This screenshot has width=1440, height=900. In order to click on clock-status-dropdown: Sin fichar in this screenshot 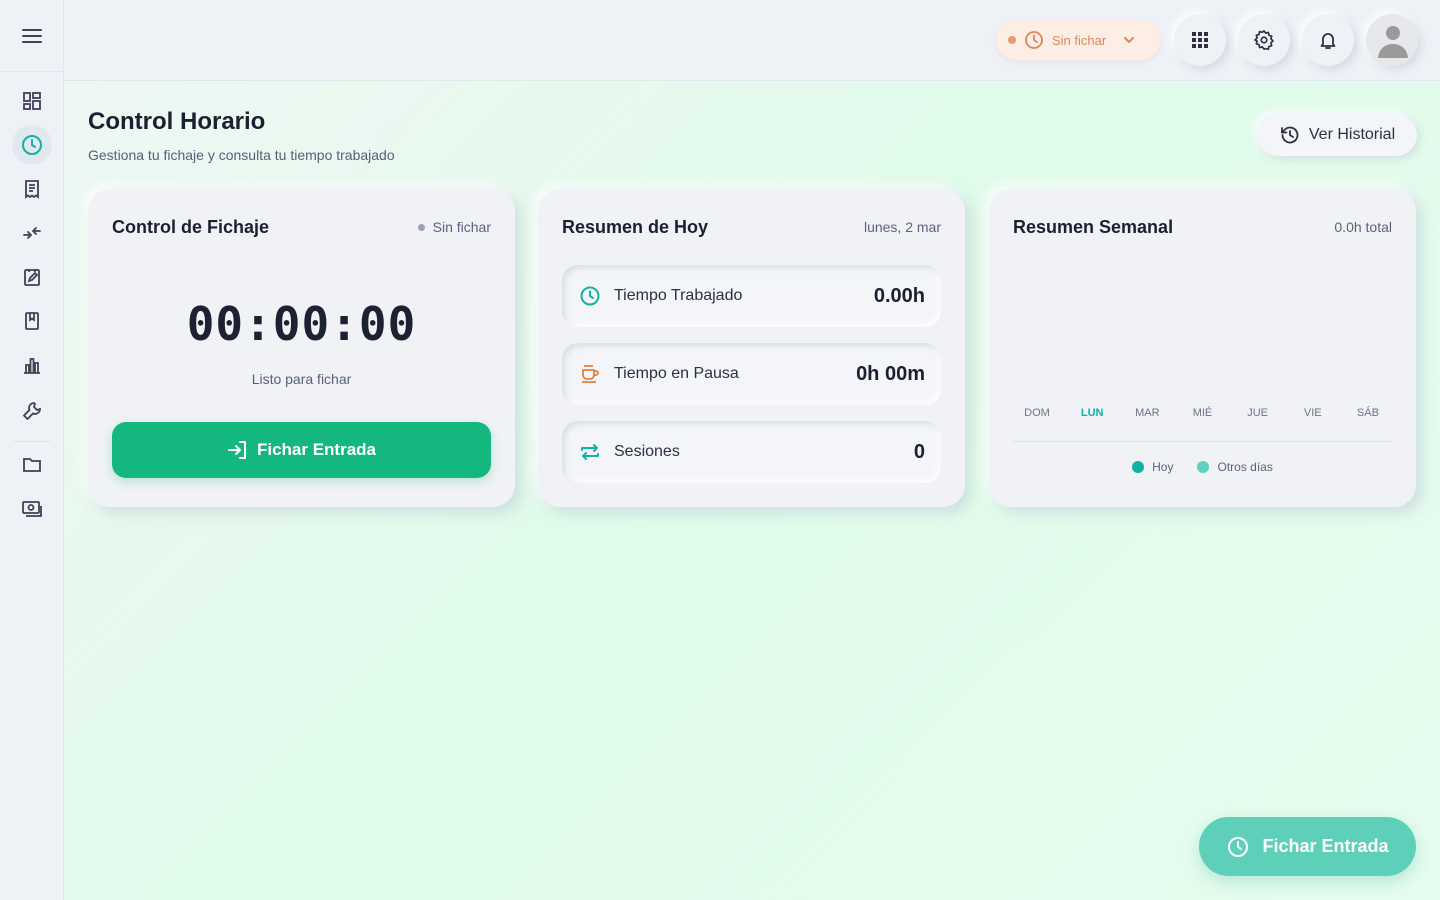, I will do `click(1078, 40)`.